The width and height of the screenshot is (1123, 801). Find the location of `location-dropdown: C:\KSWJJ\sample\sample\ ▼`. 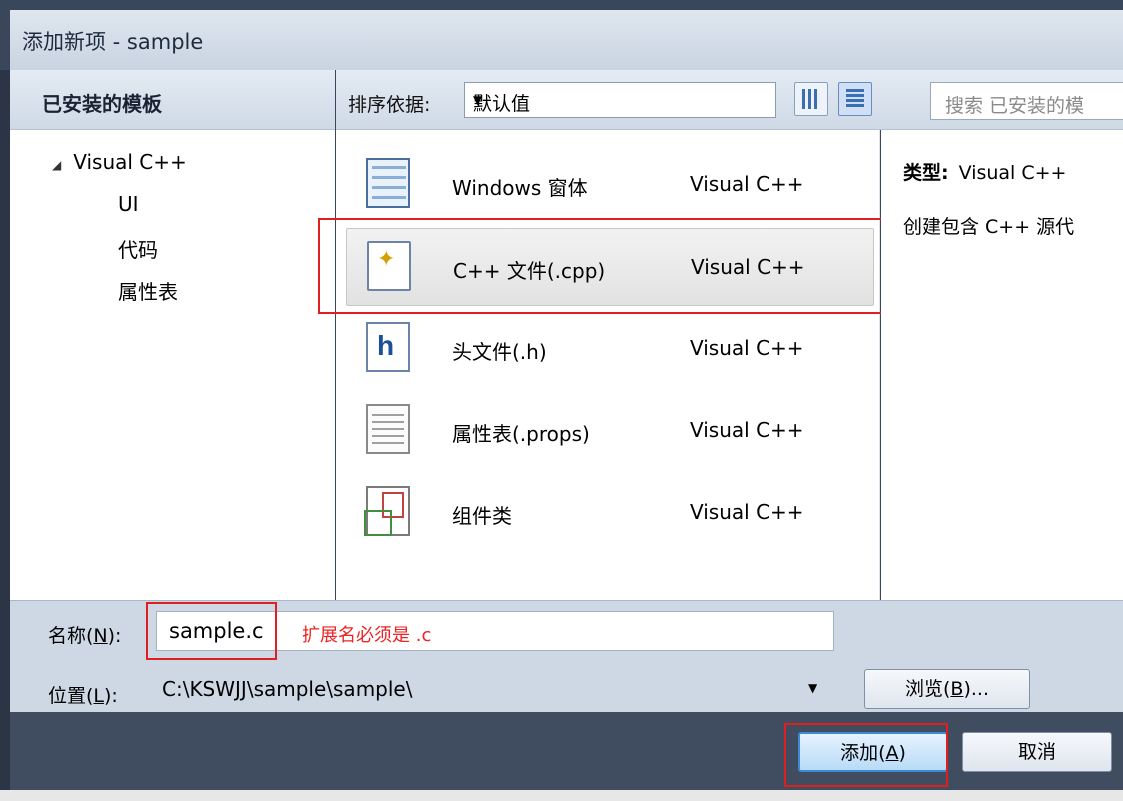

location-dropdown: C:\KSWJJ\sample\sample\ ▼ is located at coordinates (501, 691).